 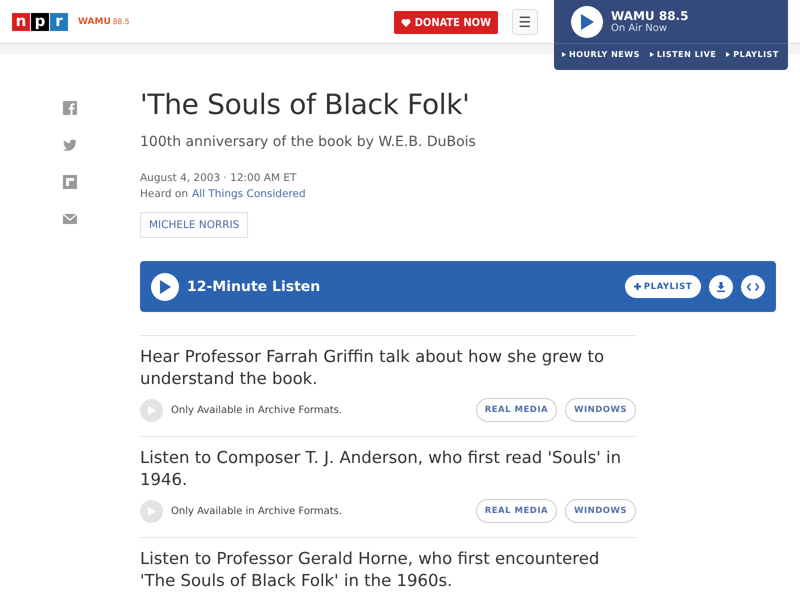 What do you see at coordinates (525, 22) in the screenshot?
I see `menu-button: ☰` at bounding box center [525, 22].